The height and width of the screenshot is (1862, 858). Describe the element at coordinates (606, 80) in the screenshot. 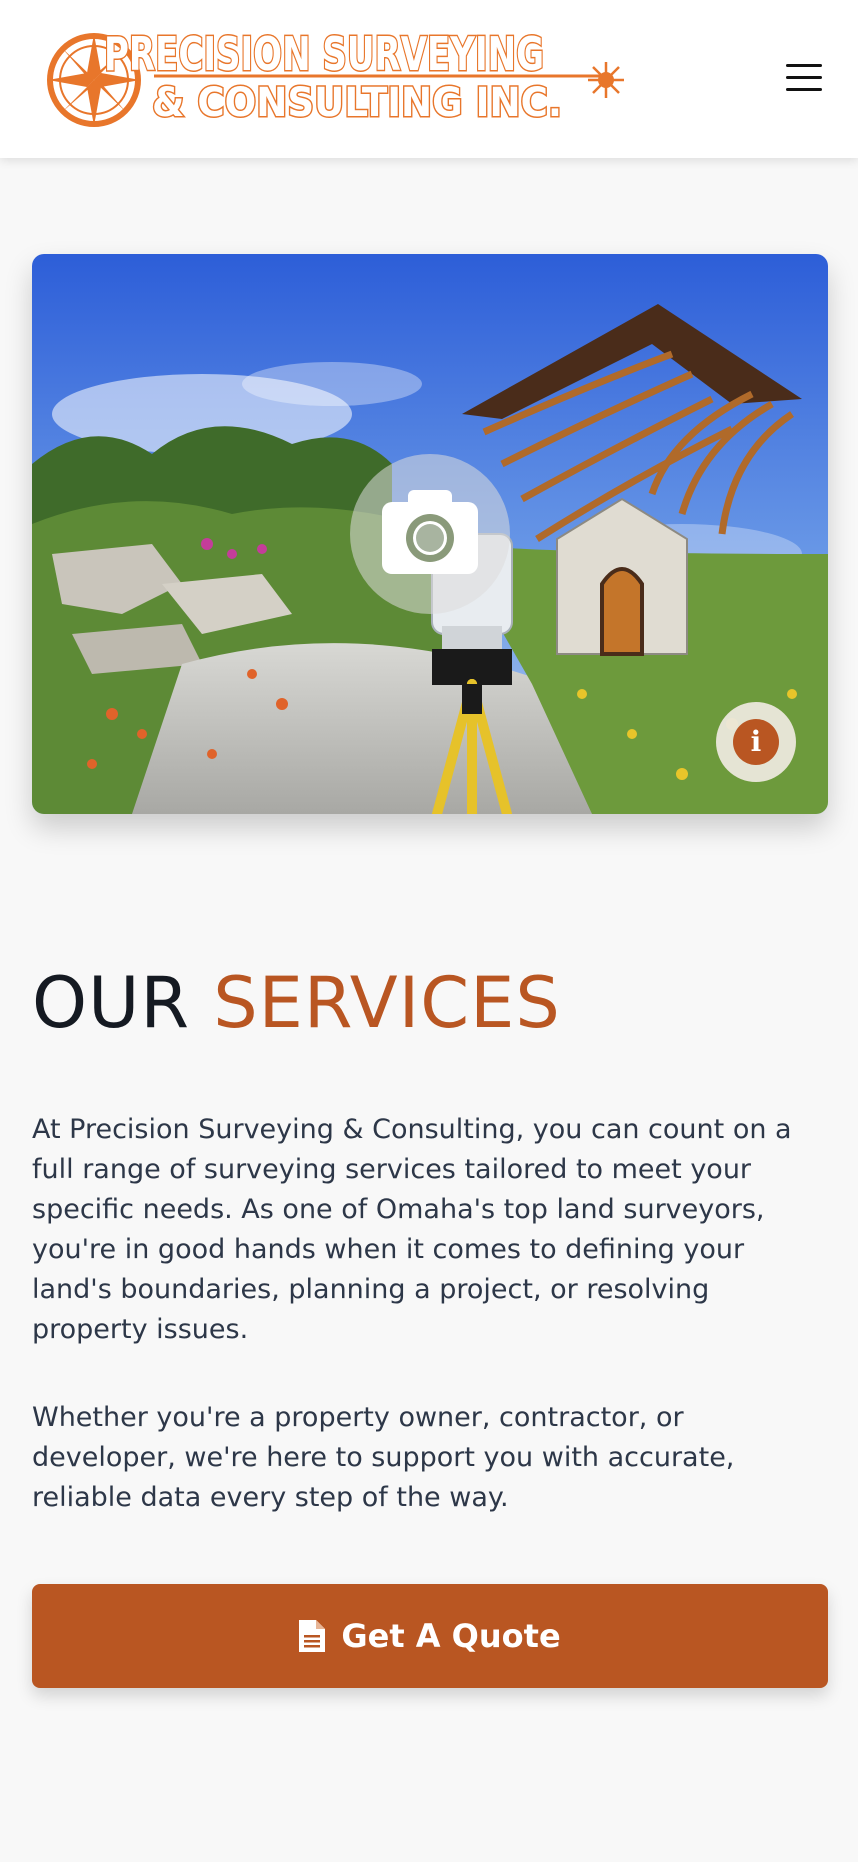

I see `starburst-icon` at that location.